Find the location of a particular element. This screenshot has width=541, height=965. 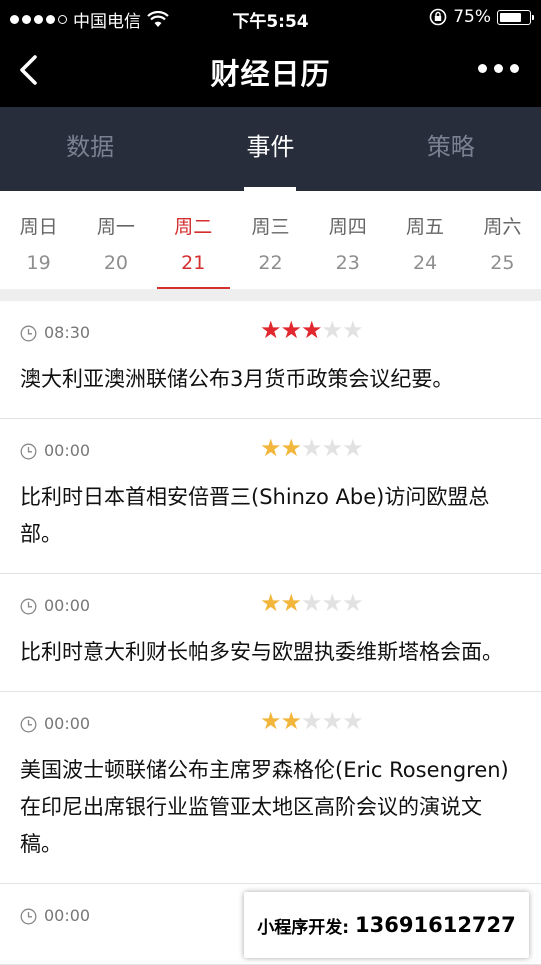

status-bar: 中国电信 下午5:54 75% is located at coordinates (270, 16).